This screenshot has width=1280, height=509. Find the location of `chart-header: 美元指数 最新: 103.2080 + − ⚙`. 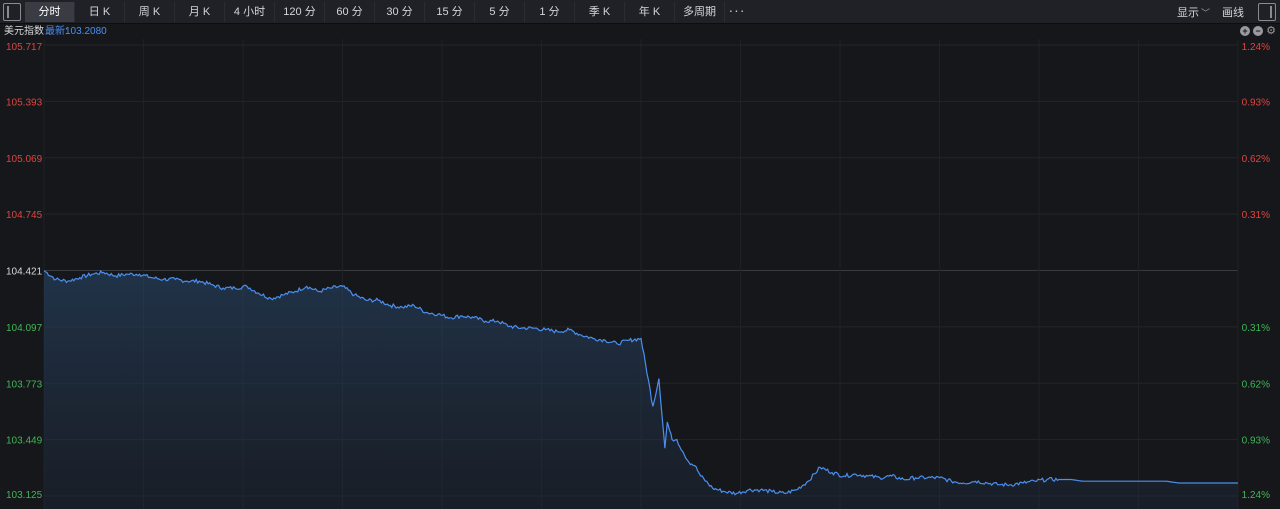

chart-header: 美元指数 最新: 103.2080 + − ⚙ is located at coordinates (640, 31).